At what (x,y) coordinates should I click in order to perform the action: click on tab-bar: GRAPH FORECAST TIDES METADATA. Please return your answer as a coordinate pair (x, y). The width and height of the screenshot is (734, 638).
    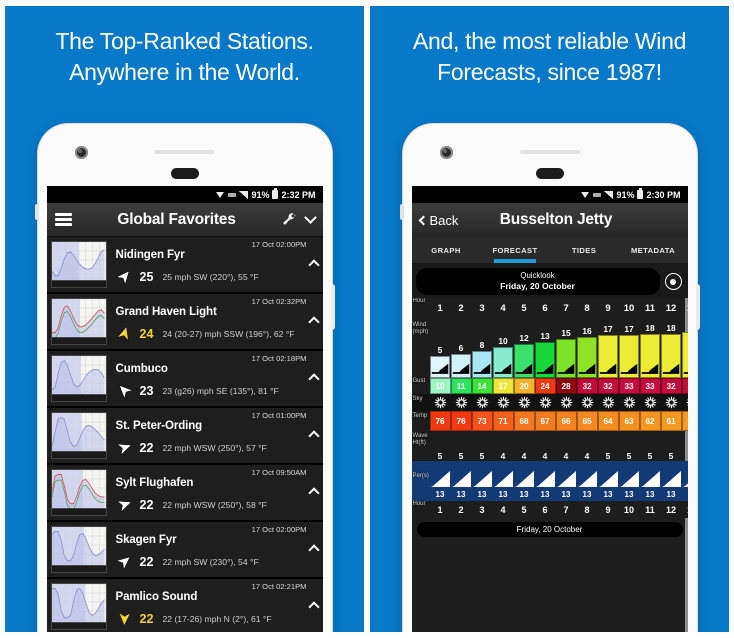
    Looking at the image, I should click on (549, 250).